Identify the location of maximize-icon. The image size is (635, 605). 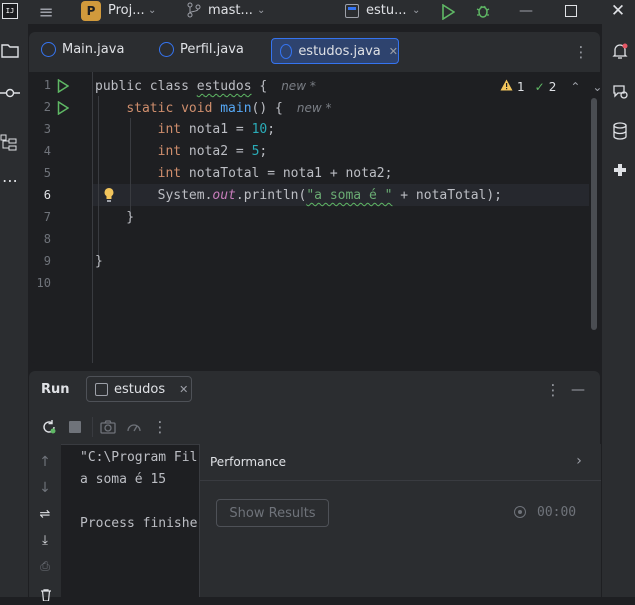
(571, 11).